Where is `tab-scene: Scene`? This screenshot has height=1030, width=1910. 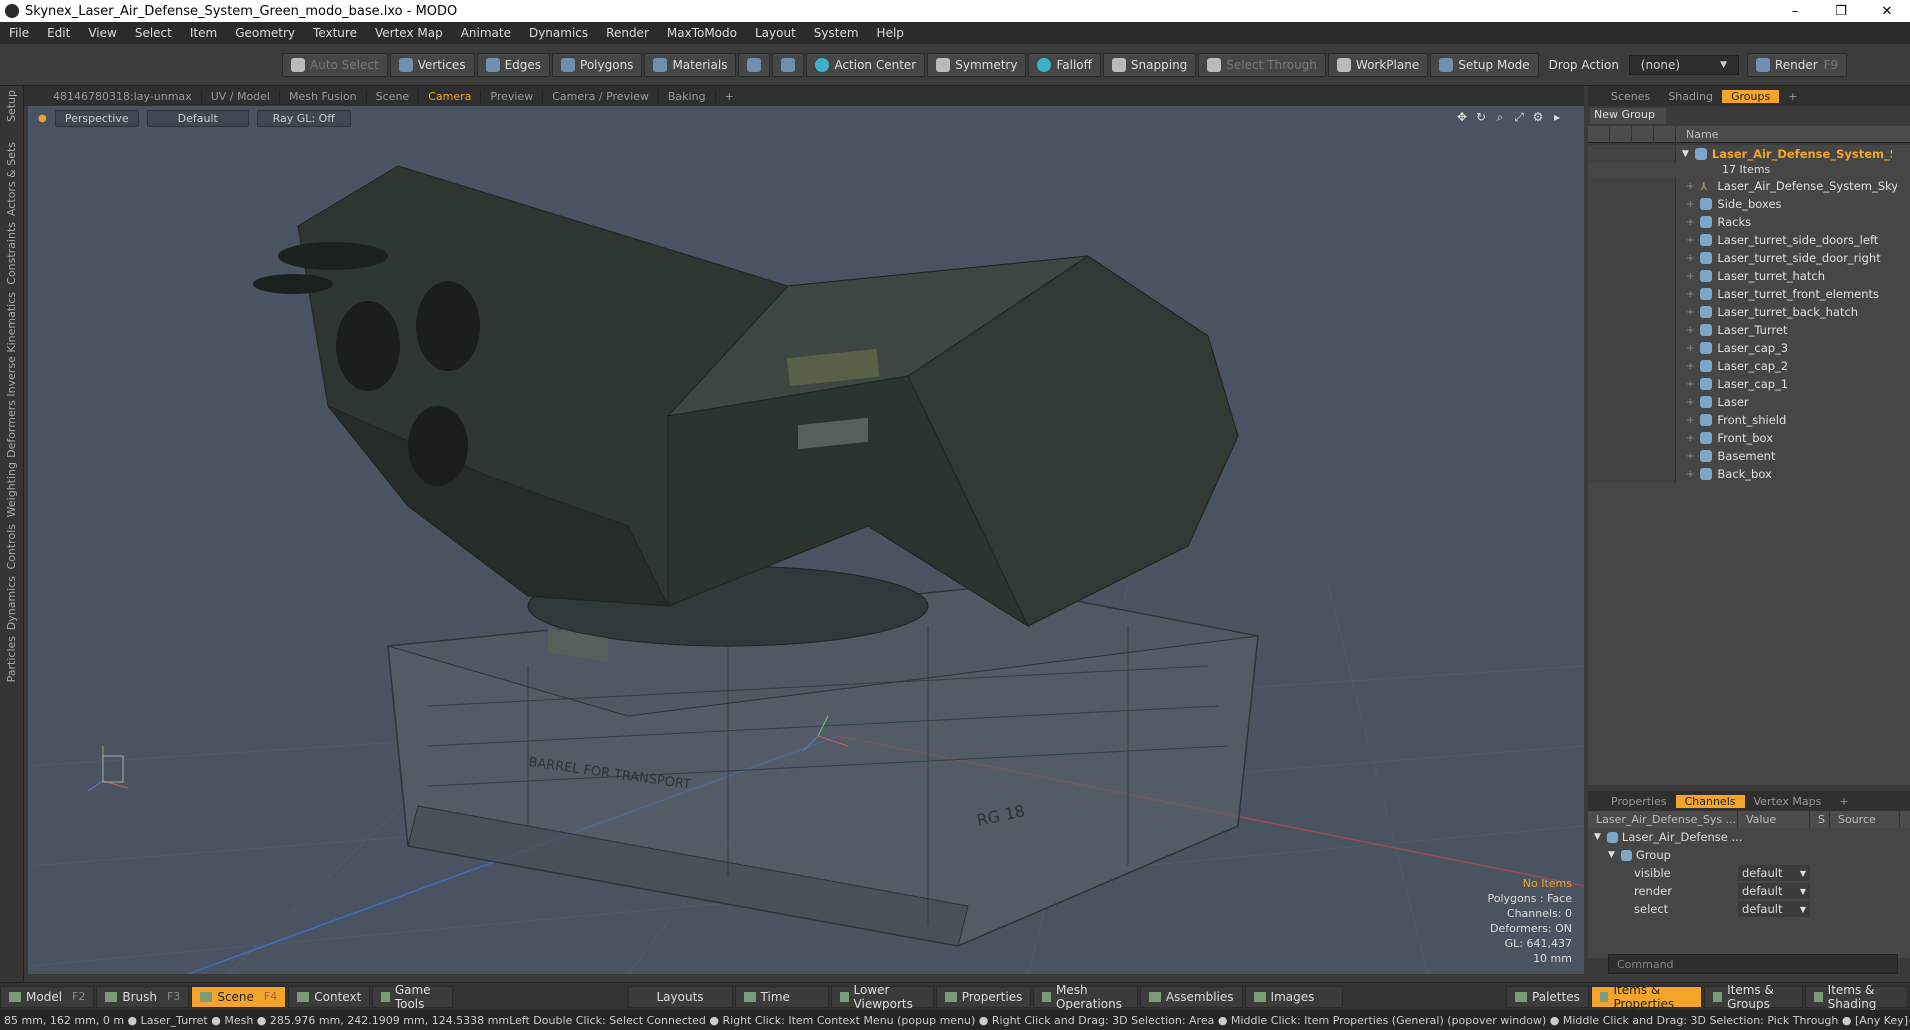
tab-scene: Scene is located at coordinates (393, 96).